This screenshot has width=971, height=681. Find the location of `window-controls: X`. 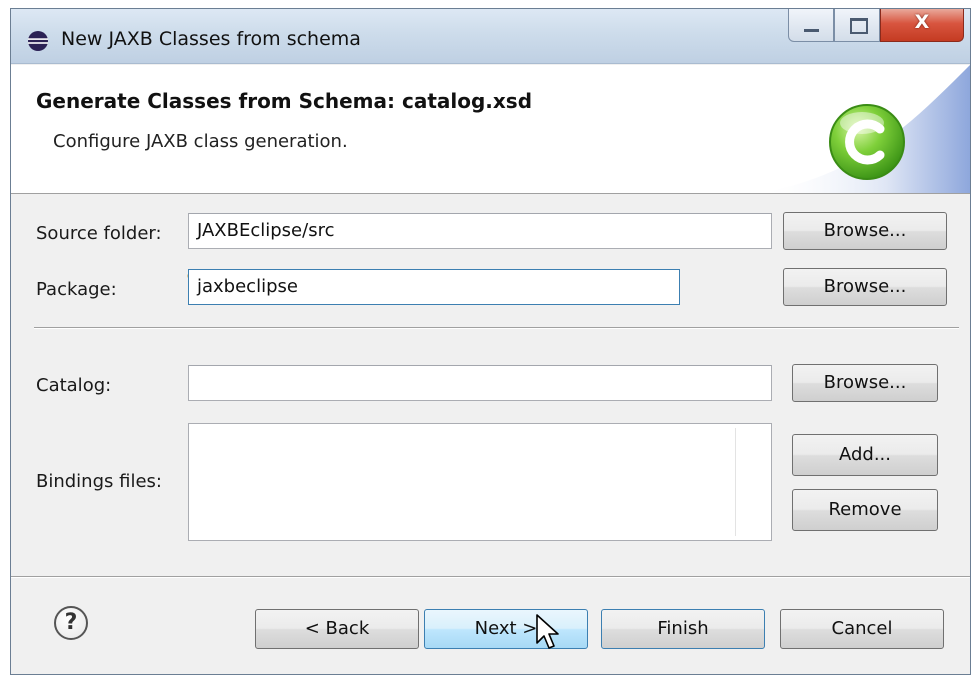

window-controls: X is located at coordinates (876, 28).